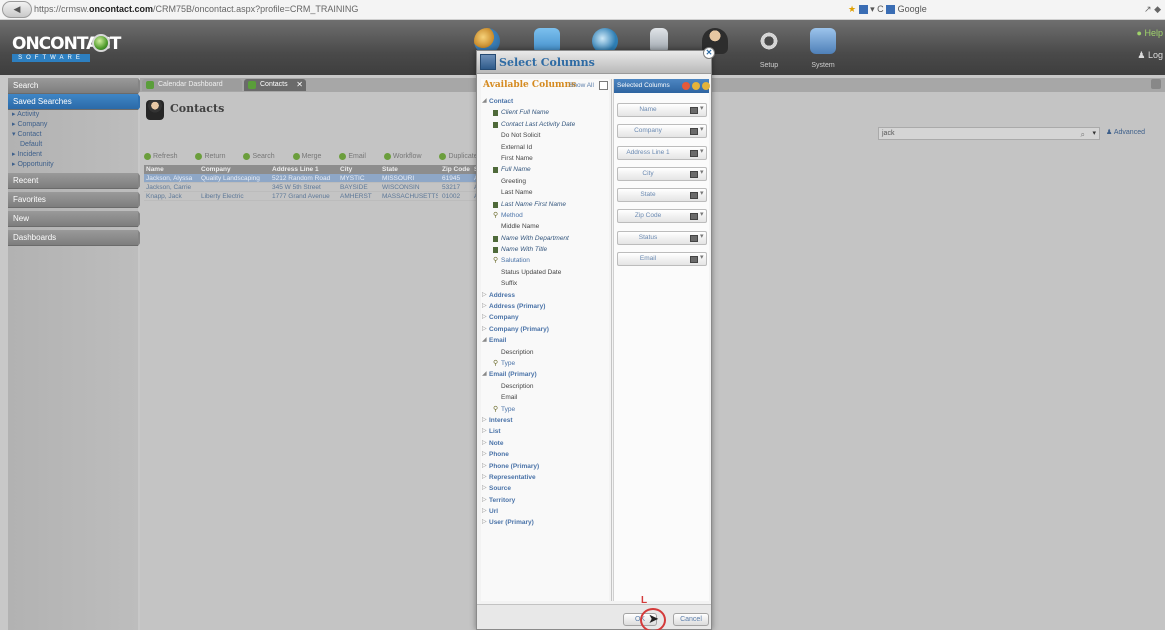 This screenshot has width=1165, height=630. I want to click on tree-group: ▷ User (Primary), so click(545, 522).